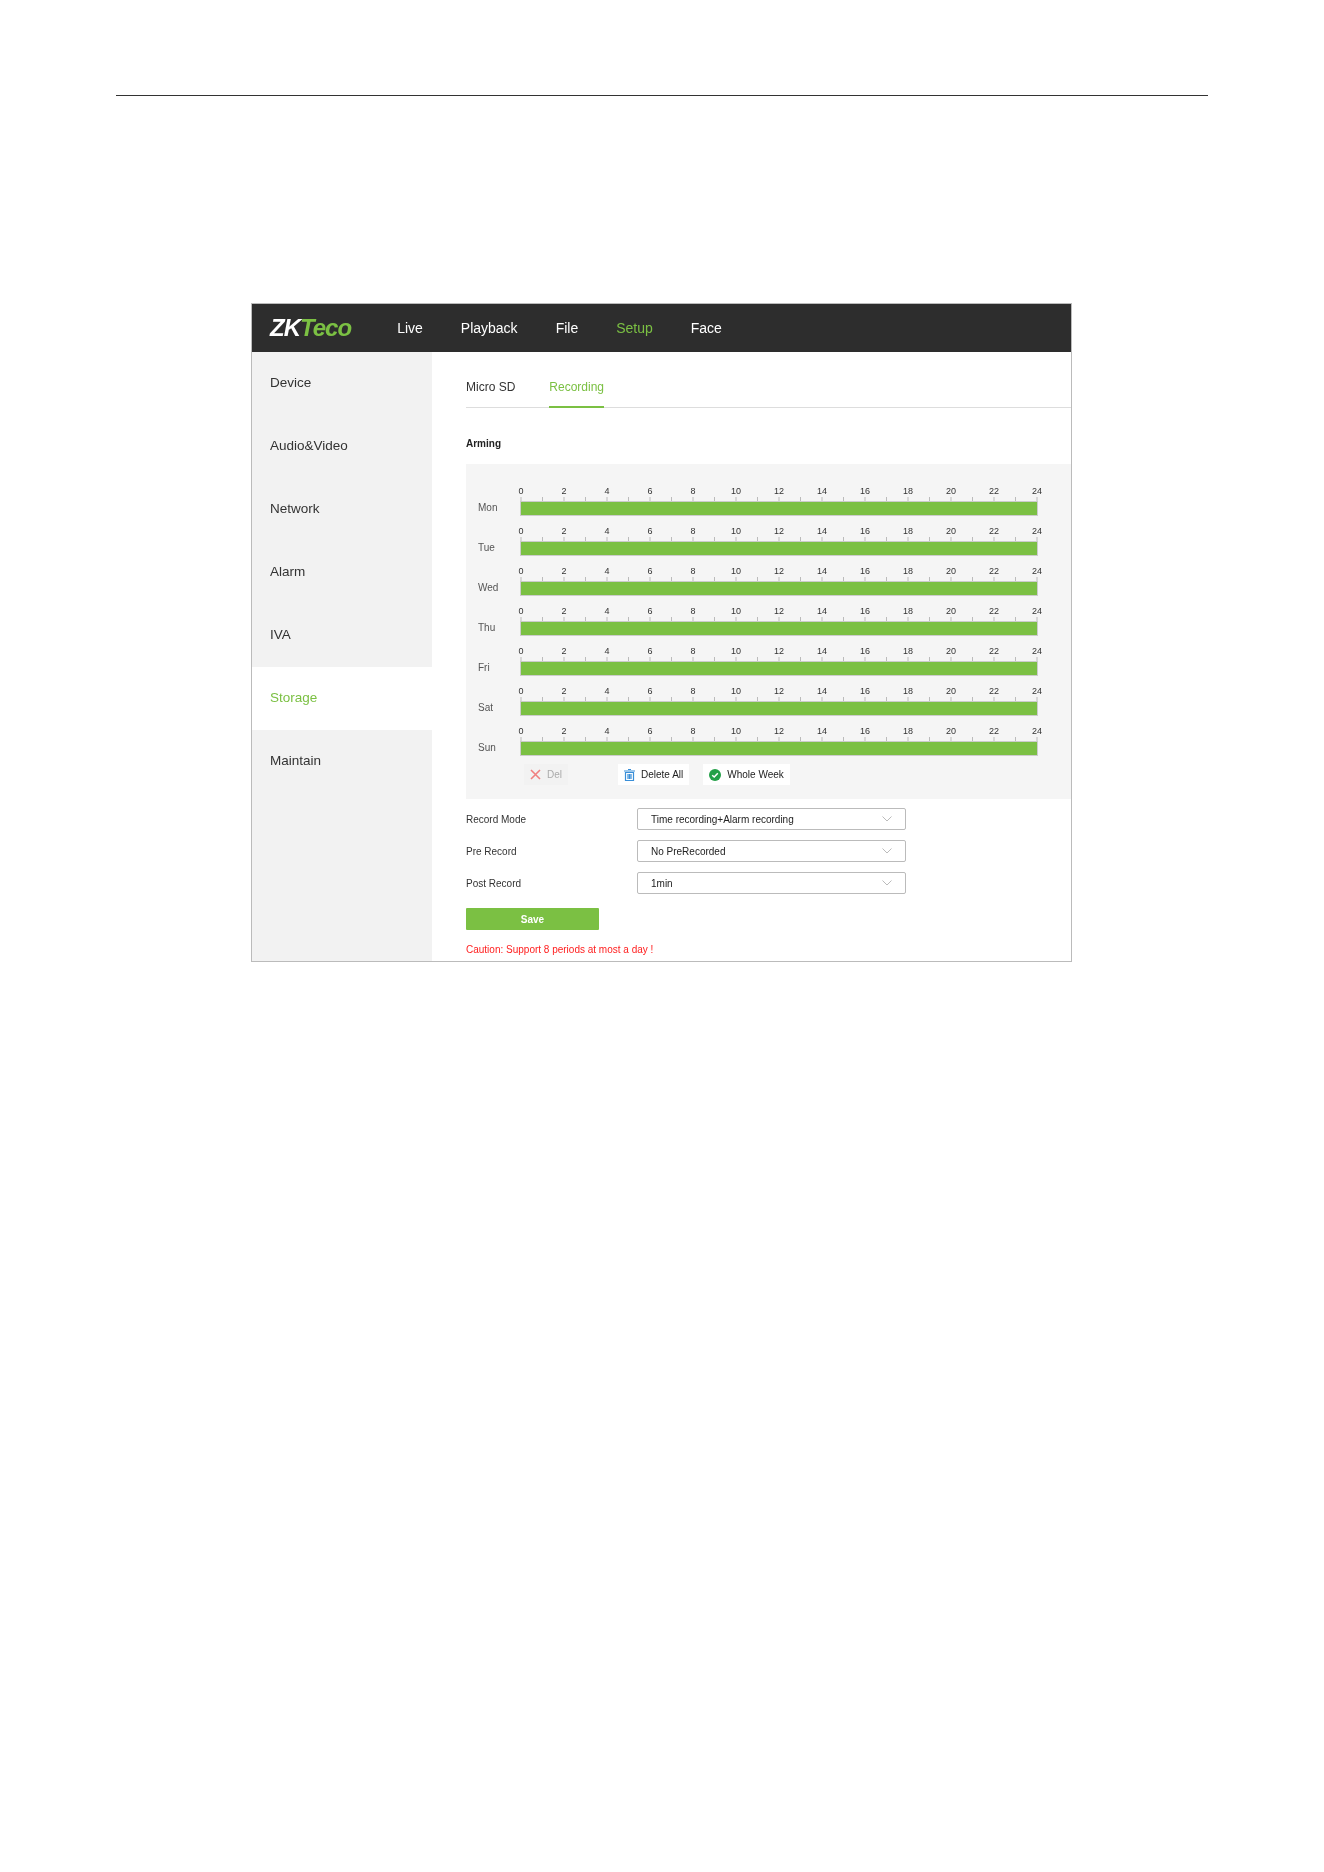 The height and width of the screenshot is (1872, 1324). Describe the element at coordinates (484, 668) in the screenshot. I see `day-label: Fri` at that location.